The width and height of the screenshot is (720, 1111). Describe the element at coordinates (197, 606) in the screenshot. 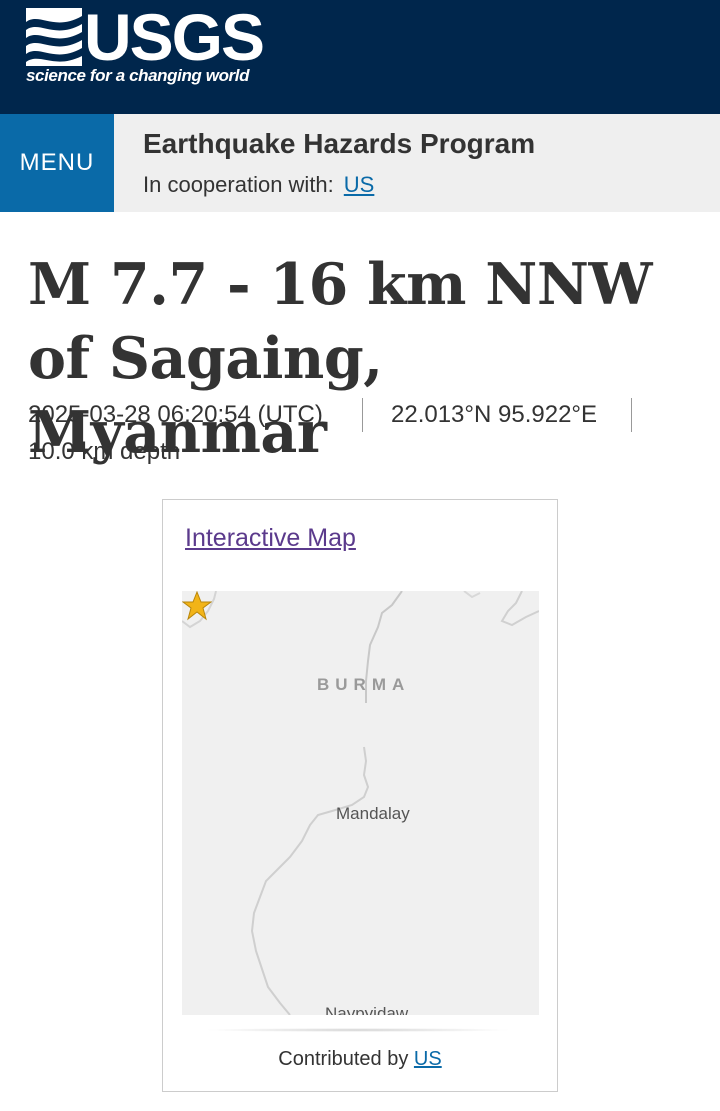

I see `star-icon` at that location.